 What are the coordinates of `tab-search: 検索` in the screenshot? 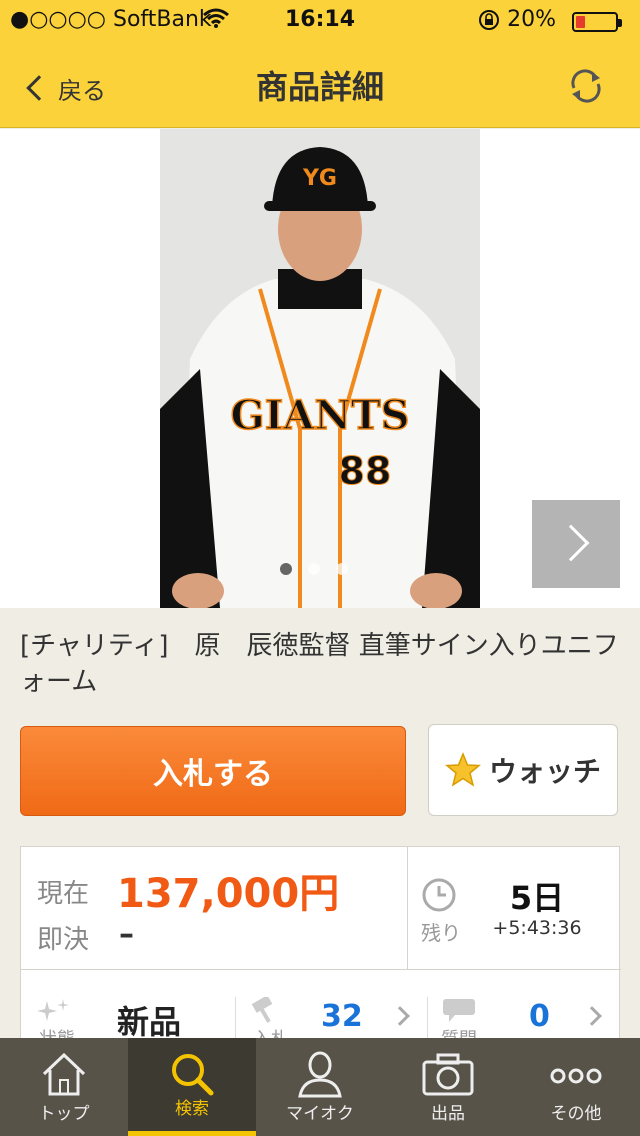 It's located at (192, 1087).